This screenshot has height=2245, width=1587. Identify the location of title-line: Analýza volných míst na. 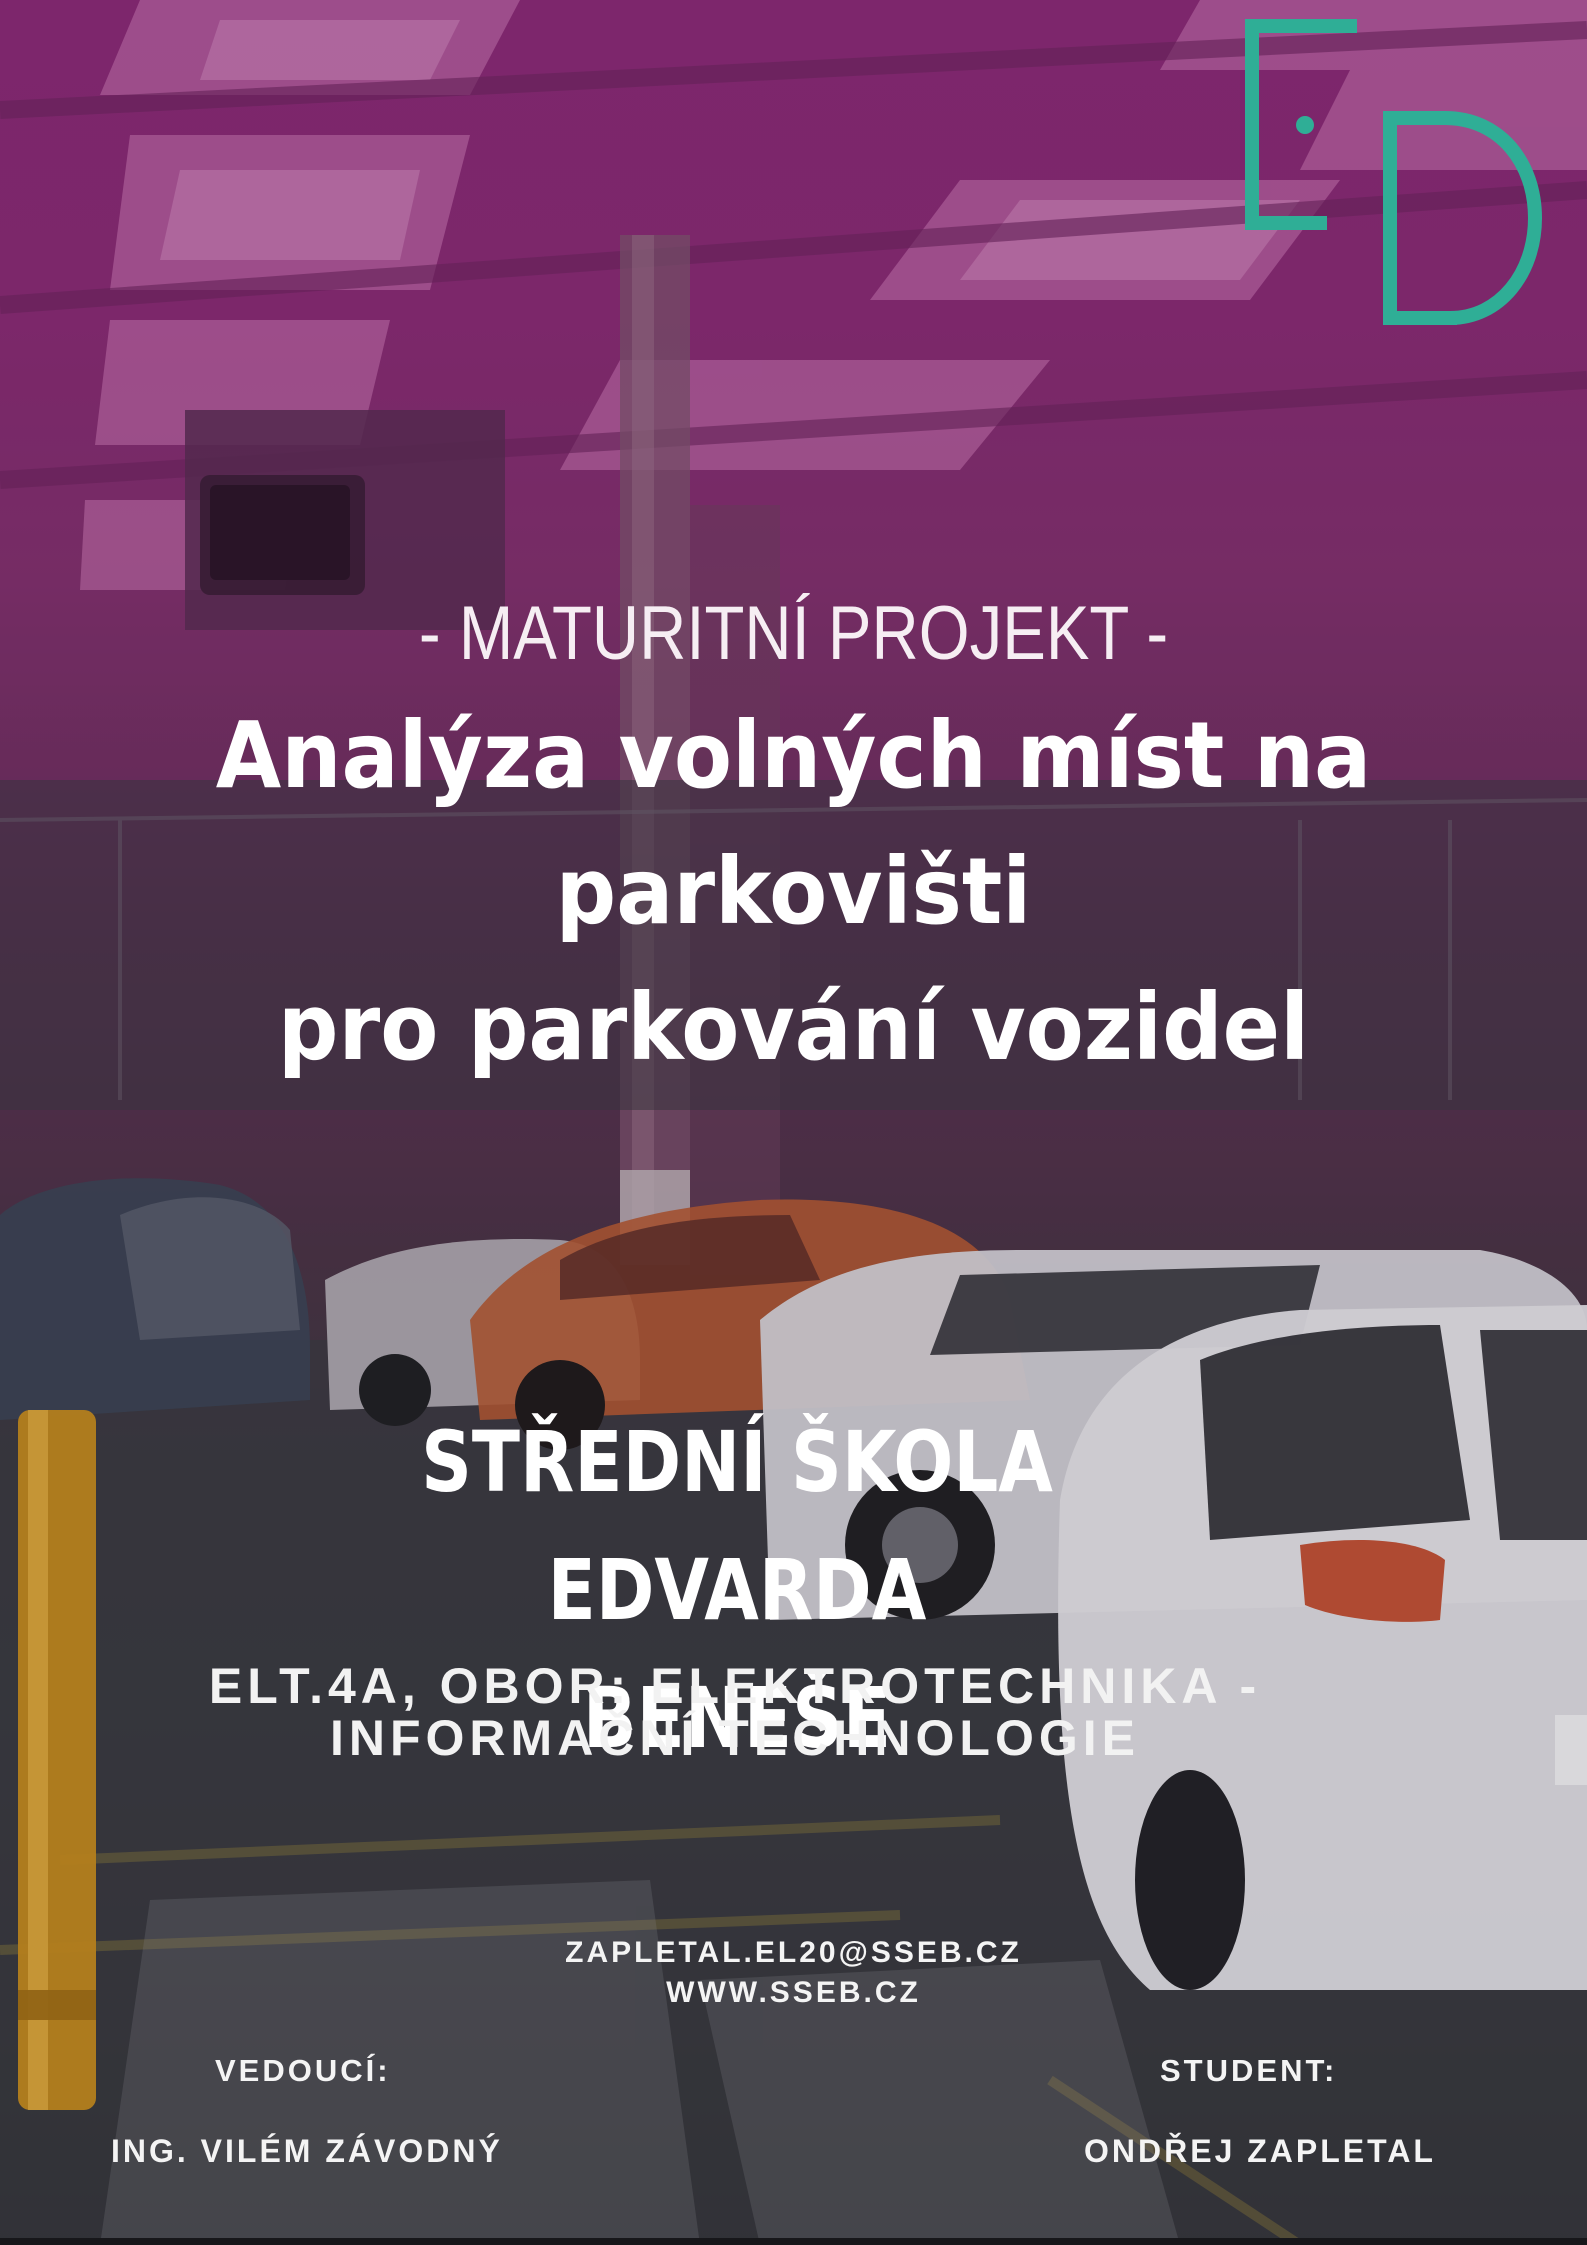
(793, 755).